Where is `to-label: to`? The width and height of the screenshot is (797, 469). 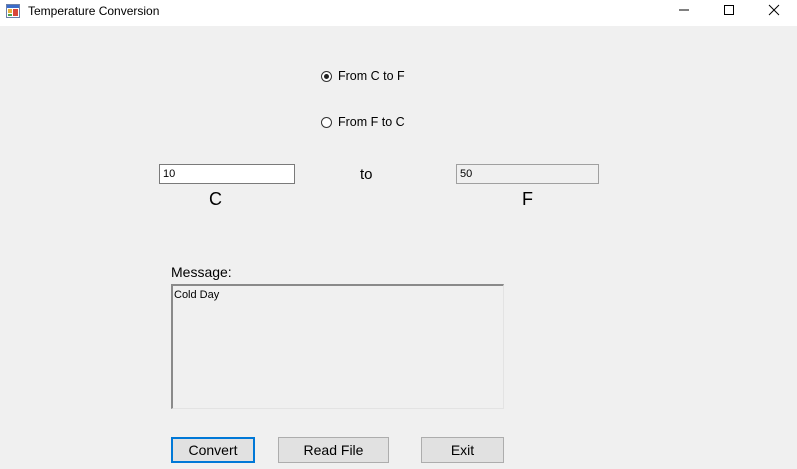
to-label: to is located at coordinates (366, 174).